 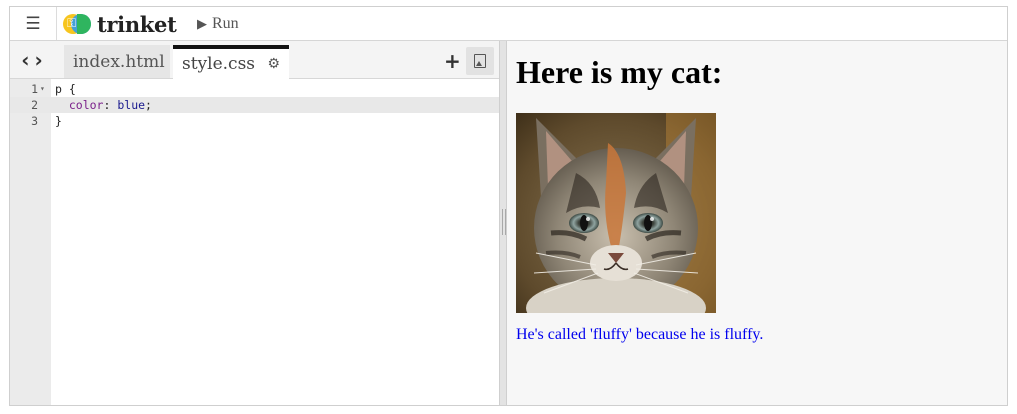 What do you see at coordinates (148, 105) in the screenshot?
I see `css-terminator: ;` at bounding box center [148, 105].